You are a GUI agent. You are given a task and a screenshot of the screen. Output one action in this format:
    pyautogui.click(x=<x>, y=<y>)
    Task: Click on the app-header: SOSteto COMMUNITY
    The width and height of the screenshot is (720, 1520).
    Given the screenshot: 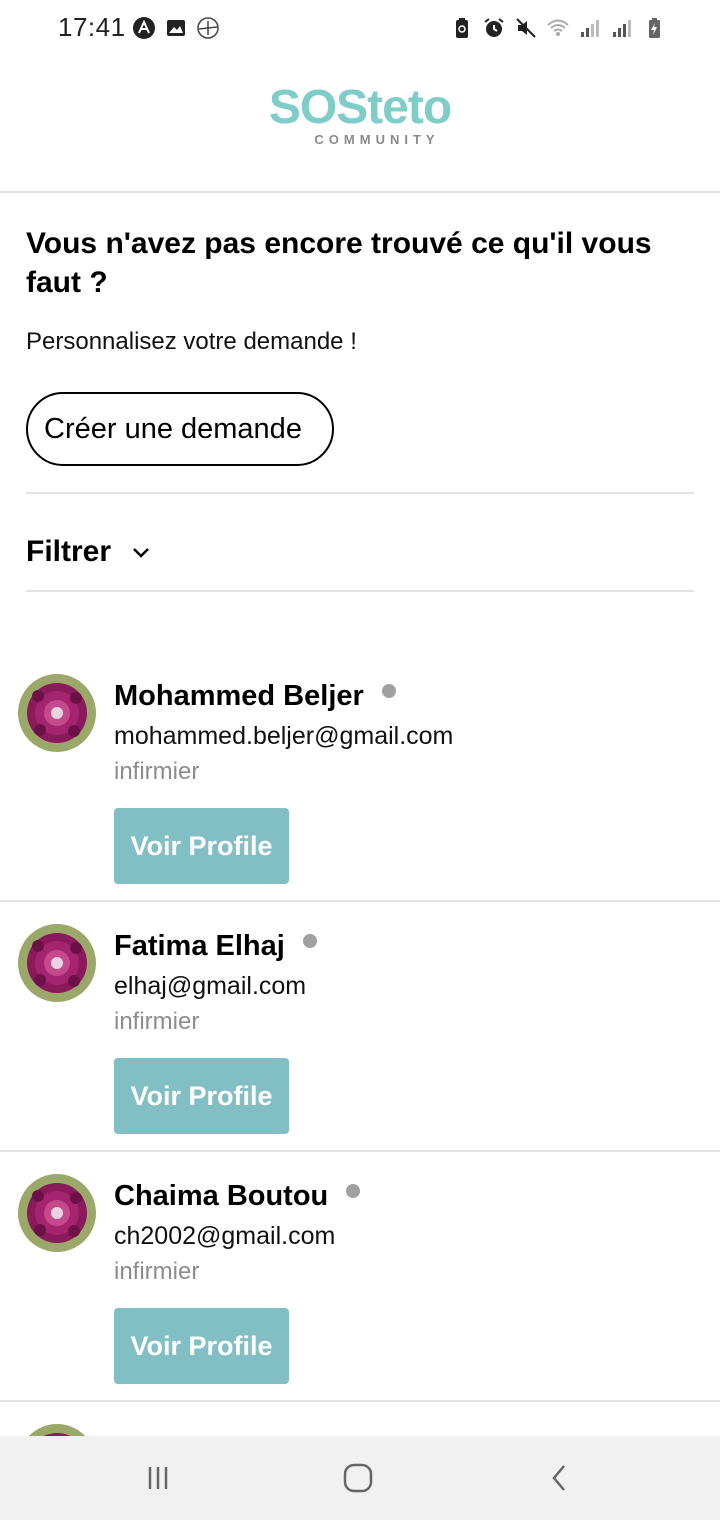 What is the action you would take?
    pyautogui.click(x=360, y=124)
    